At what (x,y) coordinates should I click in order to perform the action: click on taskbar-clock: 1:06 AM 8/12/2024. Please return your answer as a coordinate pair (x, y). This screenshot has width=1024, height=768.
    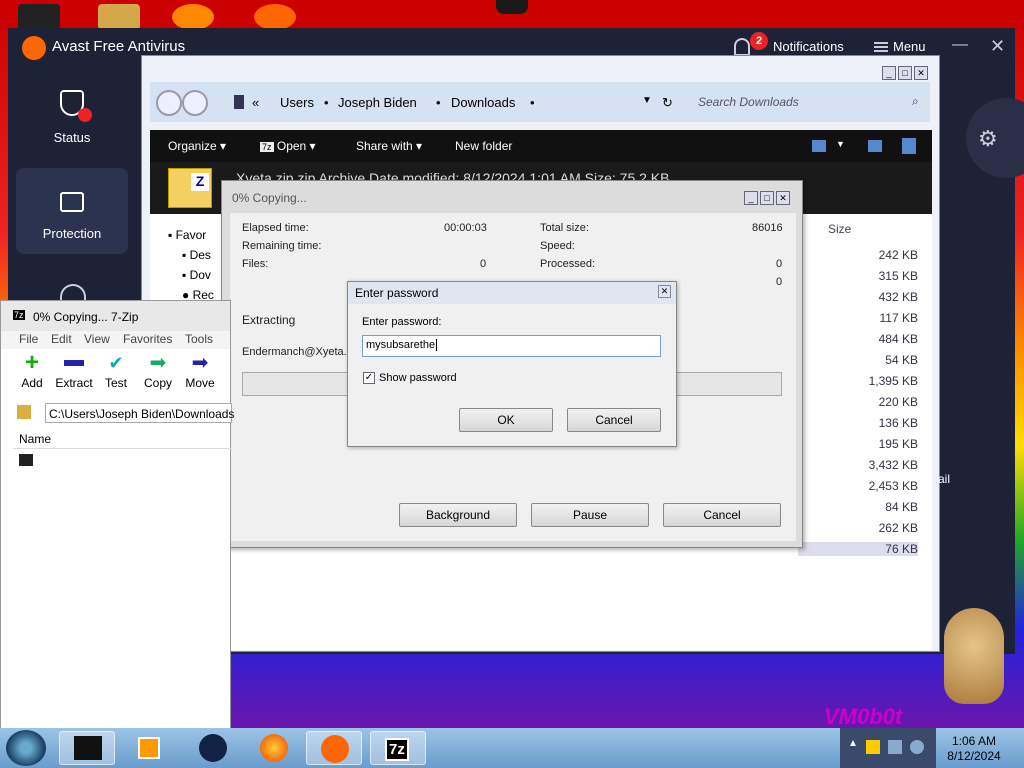
    Looking at the image, I should click on (974, 749).